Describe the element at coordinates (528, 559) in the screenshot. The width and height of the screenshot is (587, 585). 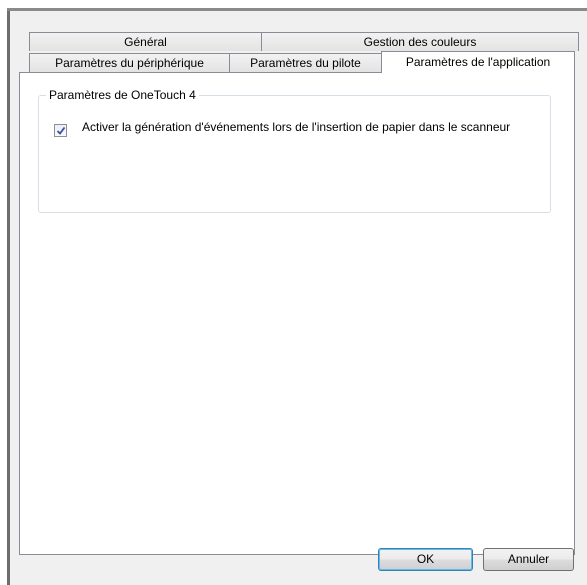
I see `cancel-button: Annuler` at that location.